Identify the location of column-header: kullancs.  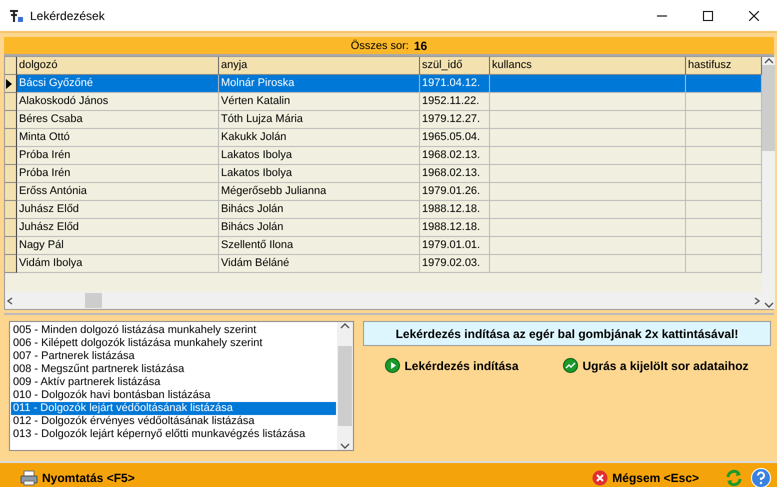
(588, 66).